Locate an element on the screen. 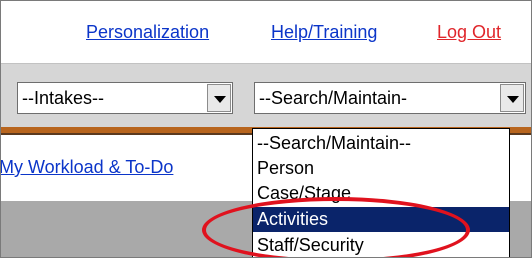  search-maintain-select: --Search/Maintain- is located at coordinates (390, 98).